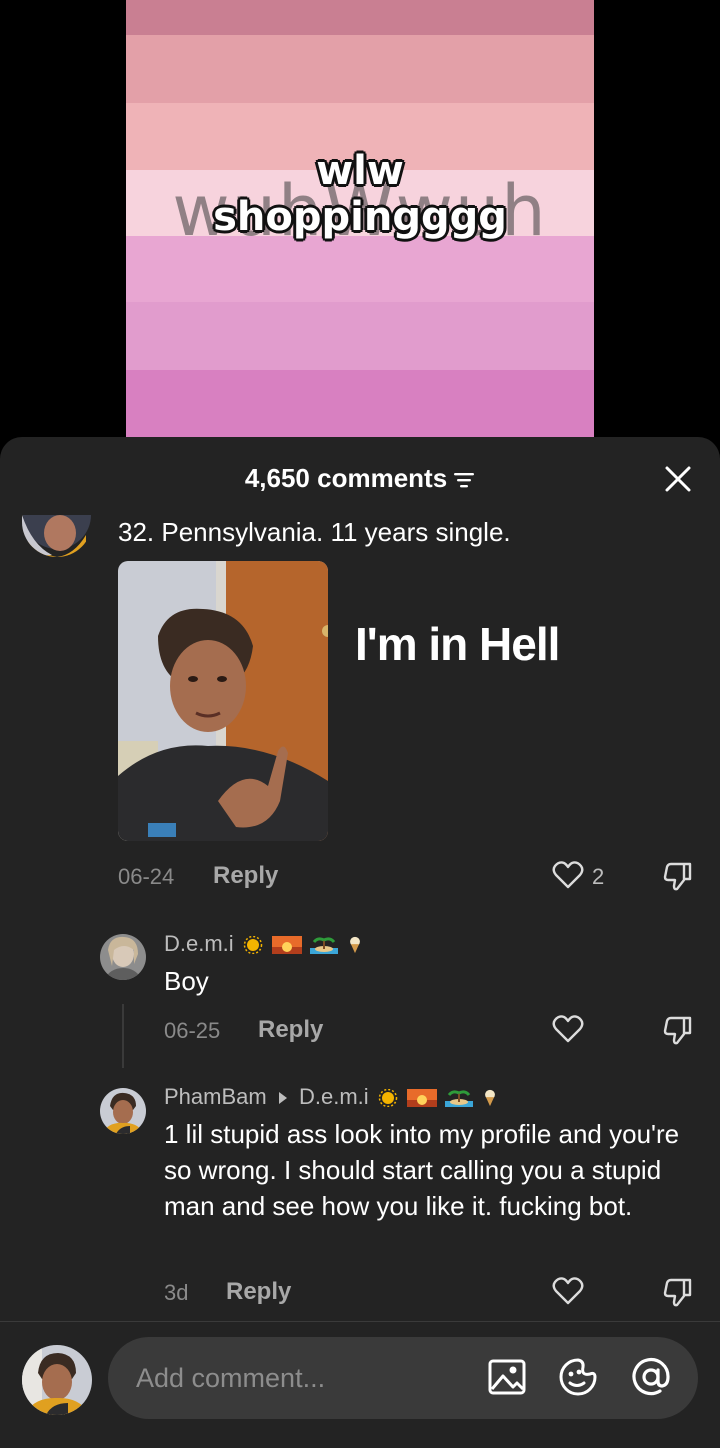  I want to click on reply-meta: 3d Reply, so click(441, 1292).